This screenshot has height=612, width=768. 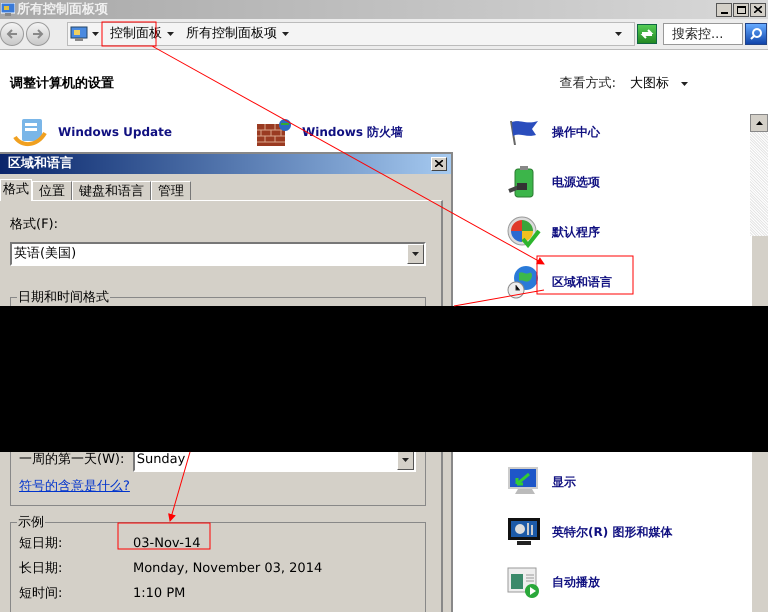 What do you see at coordinates (227, 569) in the screenshot?
I see `example-value: Monday, November 03, 2014` at bounding box center [227, 569].